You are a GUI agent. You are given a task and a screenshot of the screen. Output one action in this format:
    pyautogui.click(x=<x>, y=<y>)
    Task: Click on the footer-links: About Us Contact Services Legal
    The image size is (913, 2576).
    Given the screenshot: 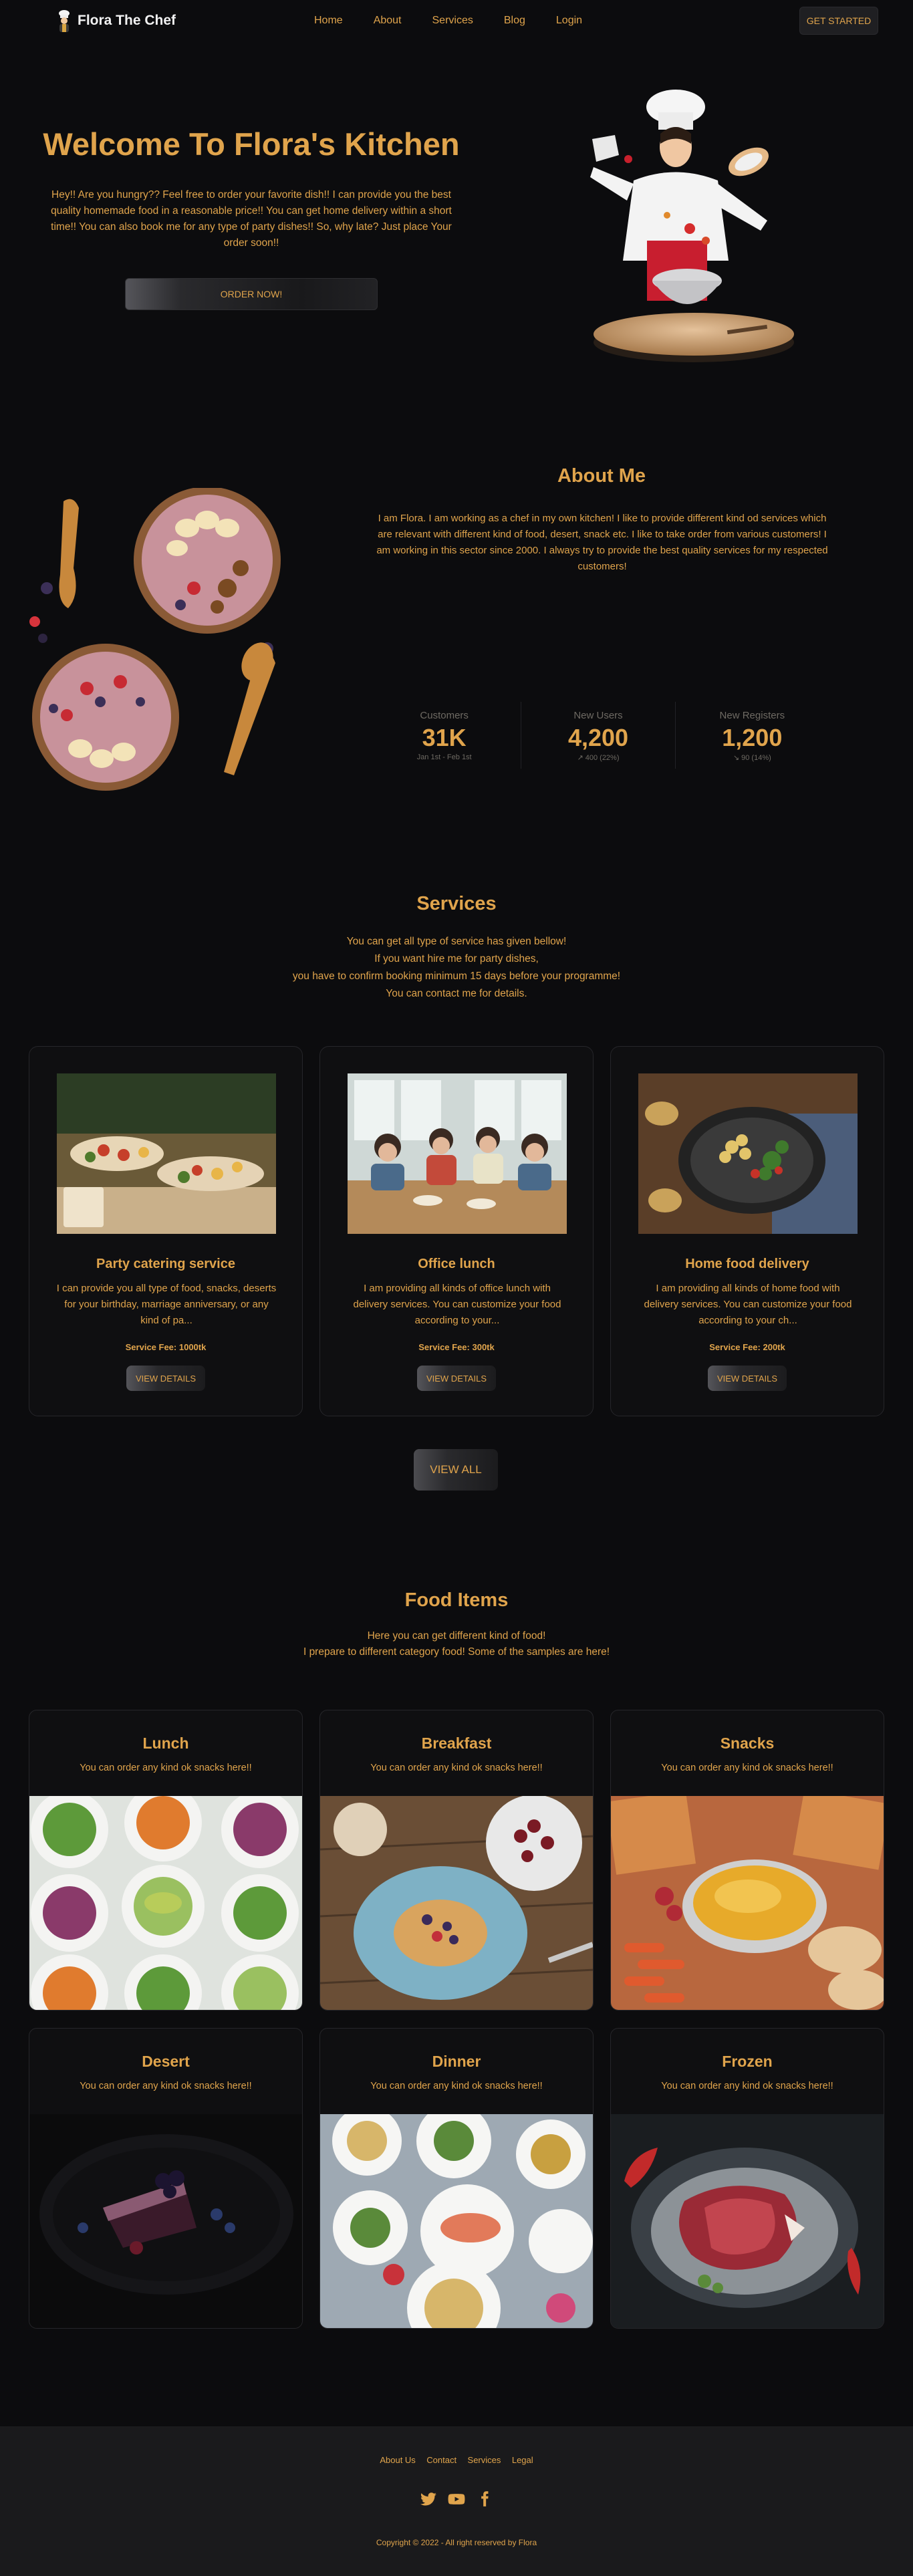 What is the action you would take?
    pyautogui.click(x=456, y=2460)
    